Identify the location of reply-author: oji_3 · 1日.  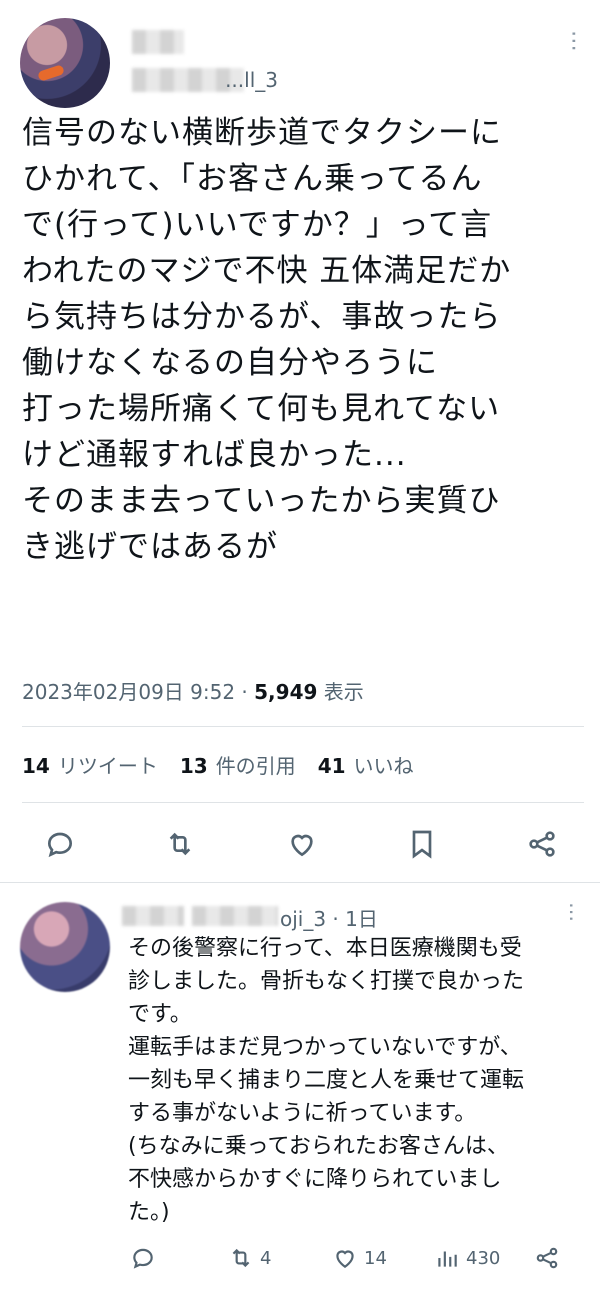
(257, 916).